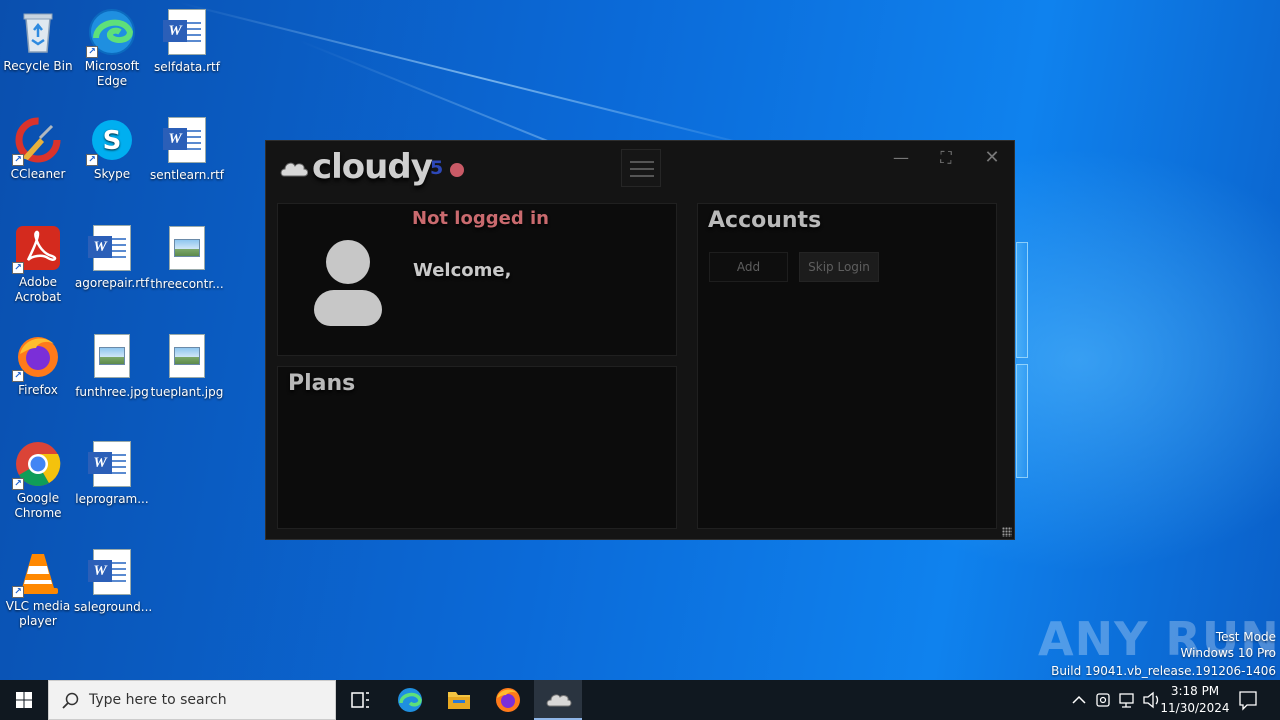 The height and width of the screenshot is (720, 1280). I want to click on windows-icon, so click(24, 700).